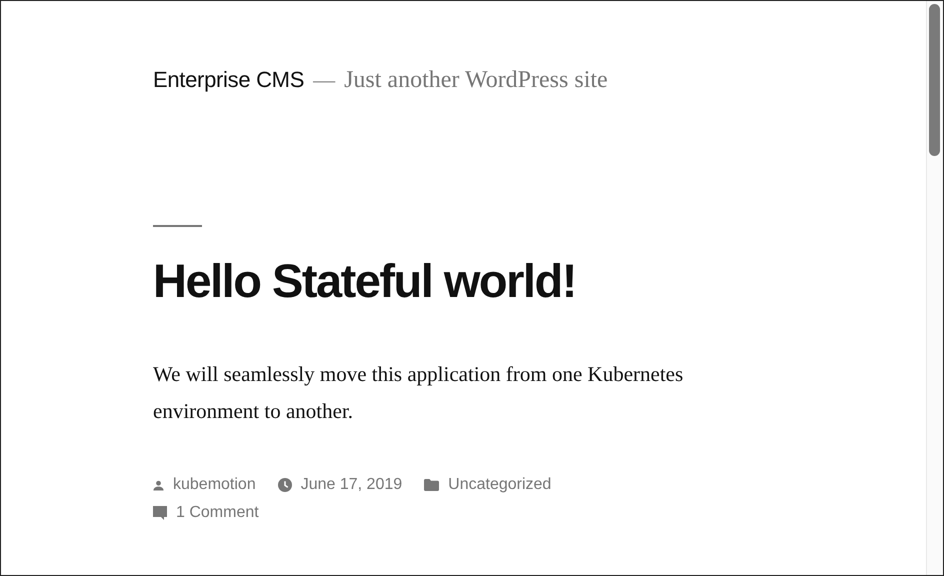 This screenshot has width=944, height=576. What do you see at coordinates (476, 80) in the screenshot?
I see `site-tagline: Just another WordPress site` at bounding box center [476, 80].